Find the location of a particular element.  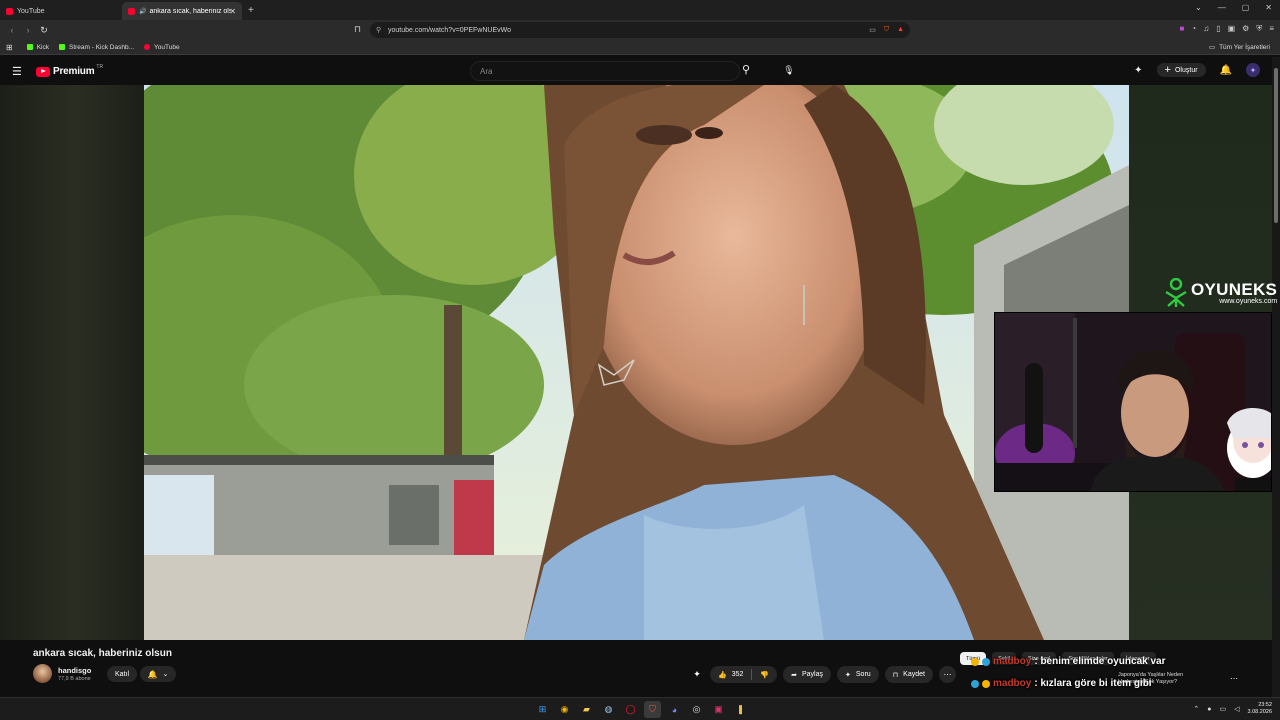

save-button: ⊓ Kaydet is located at coordinates (908, 674).